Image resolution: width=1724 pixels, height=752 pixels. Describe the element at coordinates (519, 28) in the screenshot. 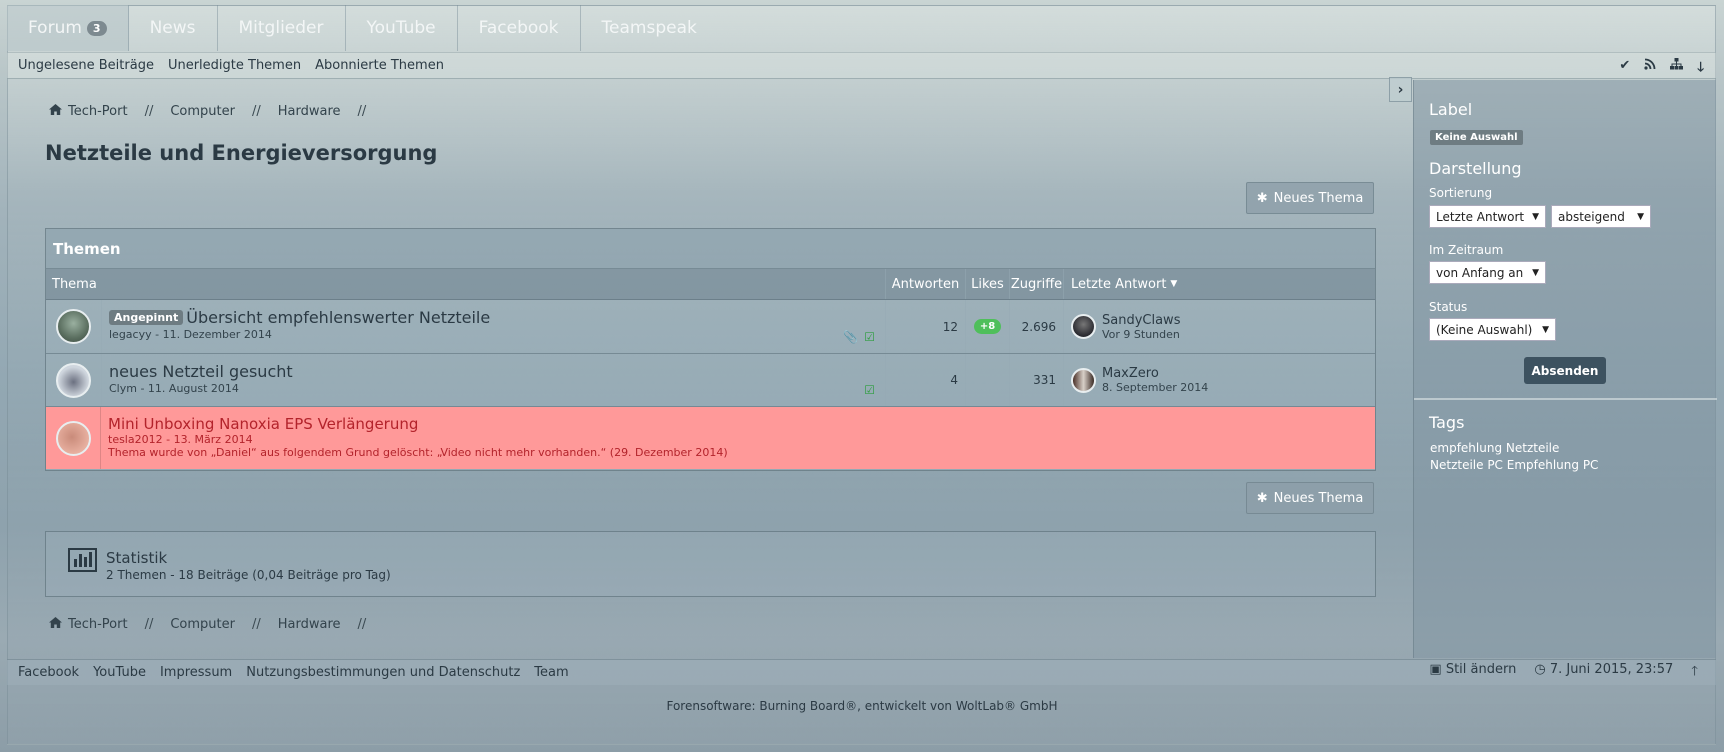

I see `tab-facebook: Facebook` at that location.